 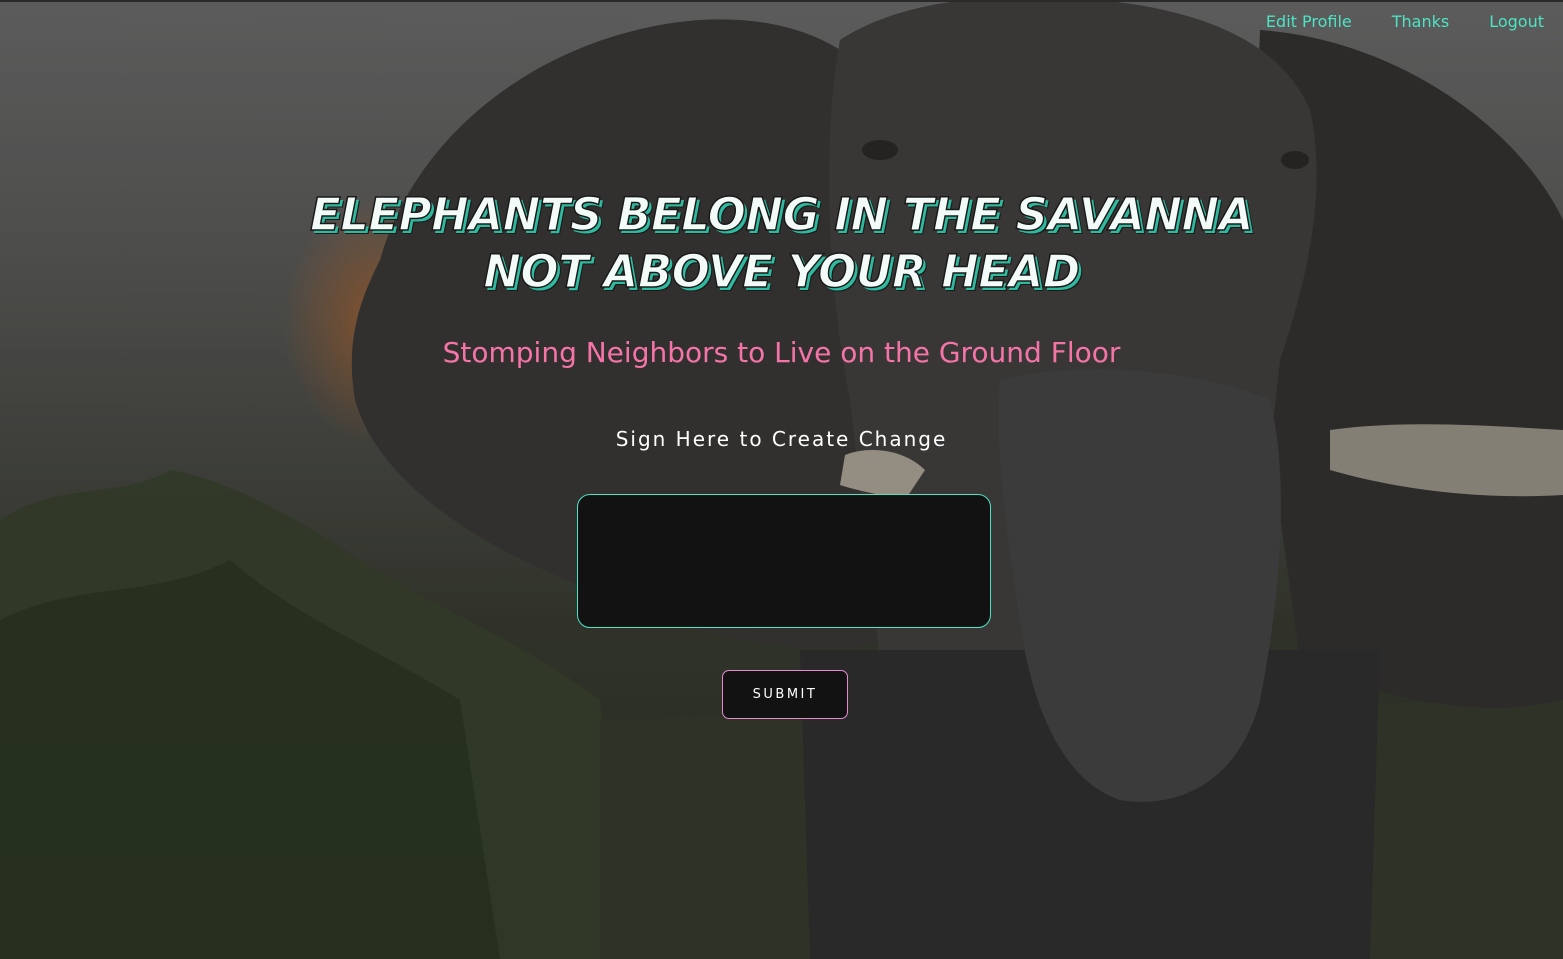 I want to click on page-title-line-2: NOT ABOVE YOUR HEAD, so click(x=782, y=271).